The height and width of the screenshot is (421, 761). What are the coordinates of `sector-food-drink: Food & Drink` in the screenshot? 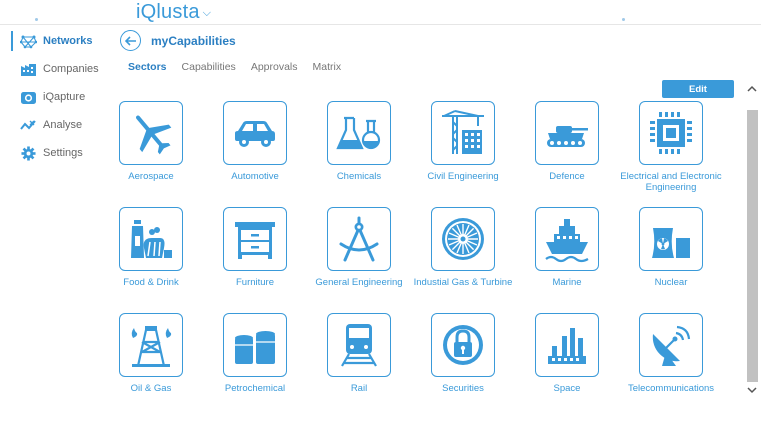 It's located at (152, 261).